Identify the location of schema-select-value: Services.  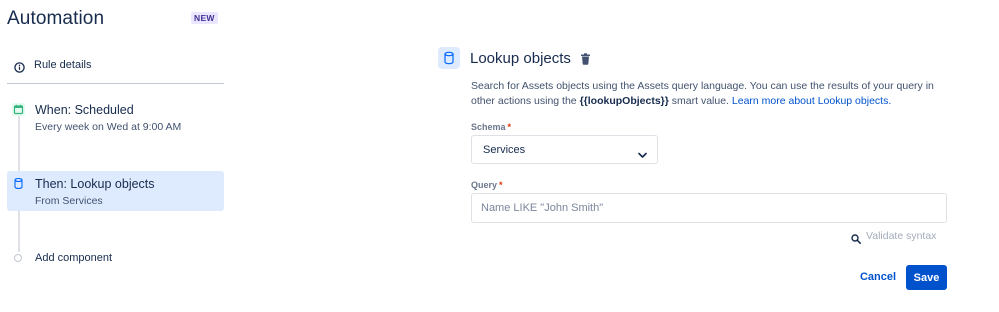
(504, 149).